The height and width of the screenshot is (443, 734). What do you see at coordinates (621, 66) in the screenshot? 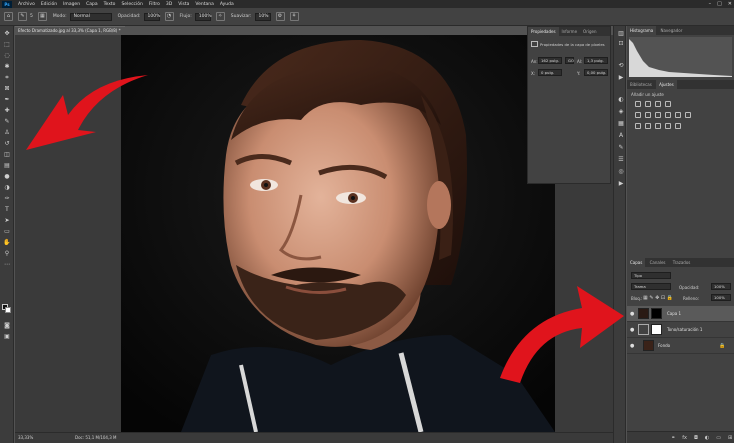
I see `history-panel-icon: ⟲` at bounding box center [621, 66].